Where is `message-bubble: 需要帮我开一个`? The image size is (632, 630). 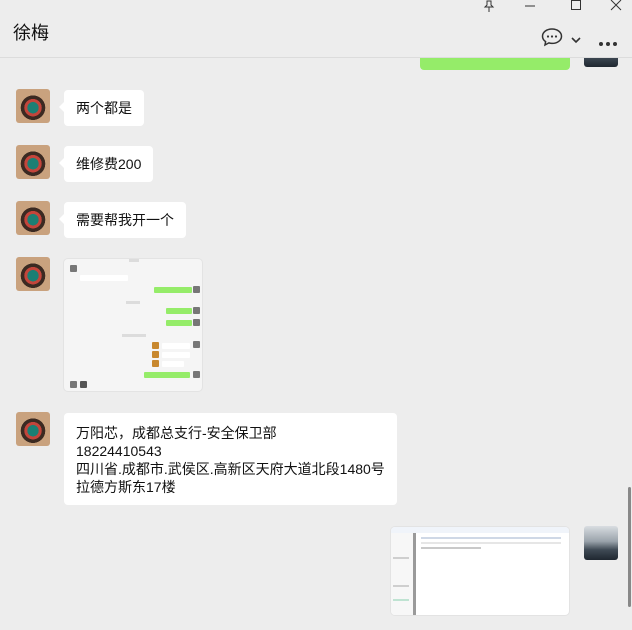 message-bubble: 需要帮我开一个 is located at coordinates (122, 220).